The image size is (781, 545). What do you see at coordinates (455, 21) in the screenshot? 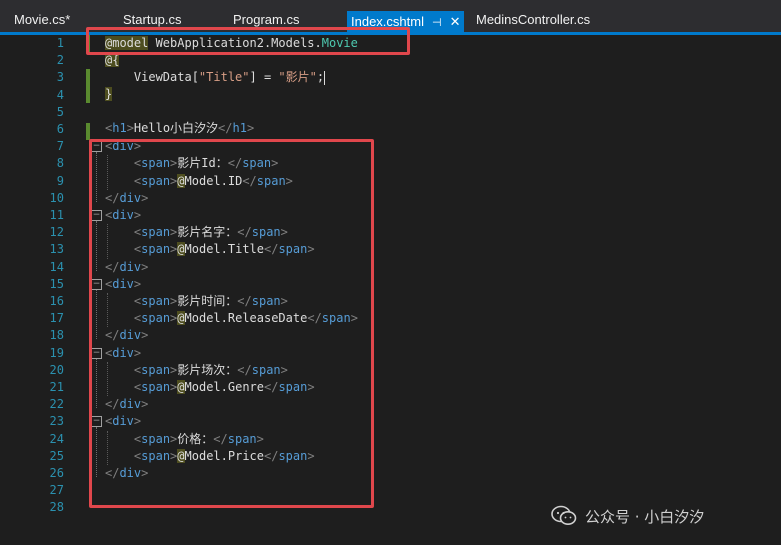
I see `close-icon: ✕` at bounding box center [455, 21].